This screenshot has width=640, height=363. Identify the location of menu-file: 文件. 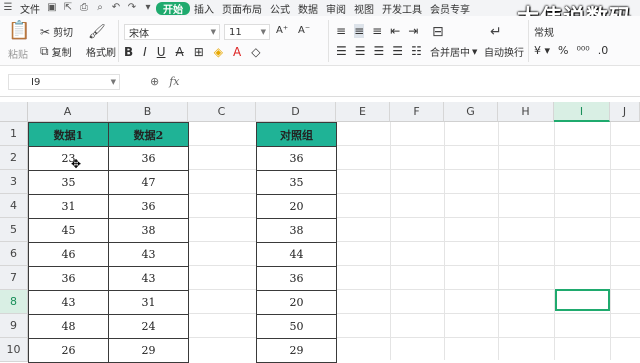
(30, 8).